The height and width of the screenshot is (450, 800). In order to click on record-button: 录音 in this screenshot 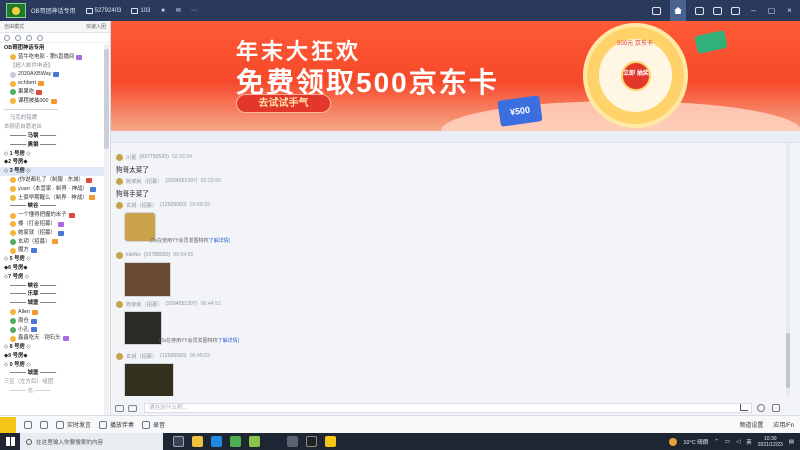, I will do `click(153, 424)`.